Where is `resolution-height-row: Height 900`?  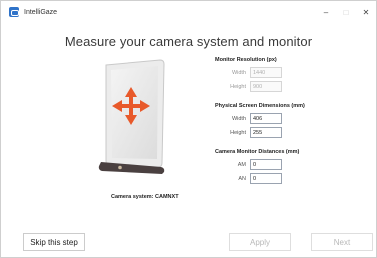
resolution-height-row: Height 900 is located at coordinates (275, 86).